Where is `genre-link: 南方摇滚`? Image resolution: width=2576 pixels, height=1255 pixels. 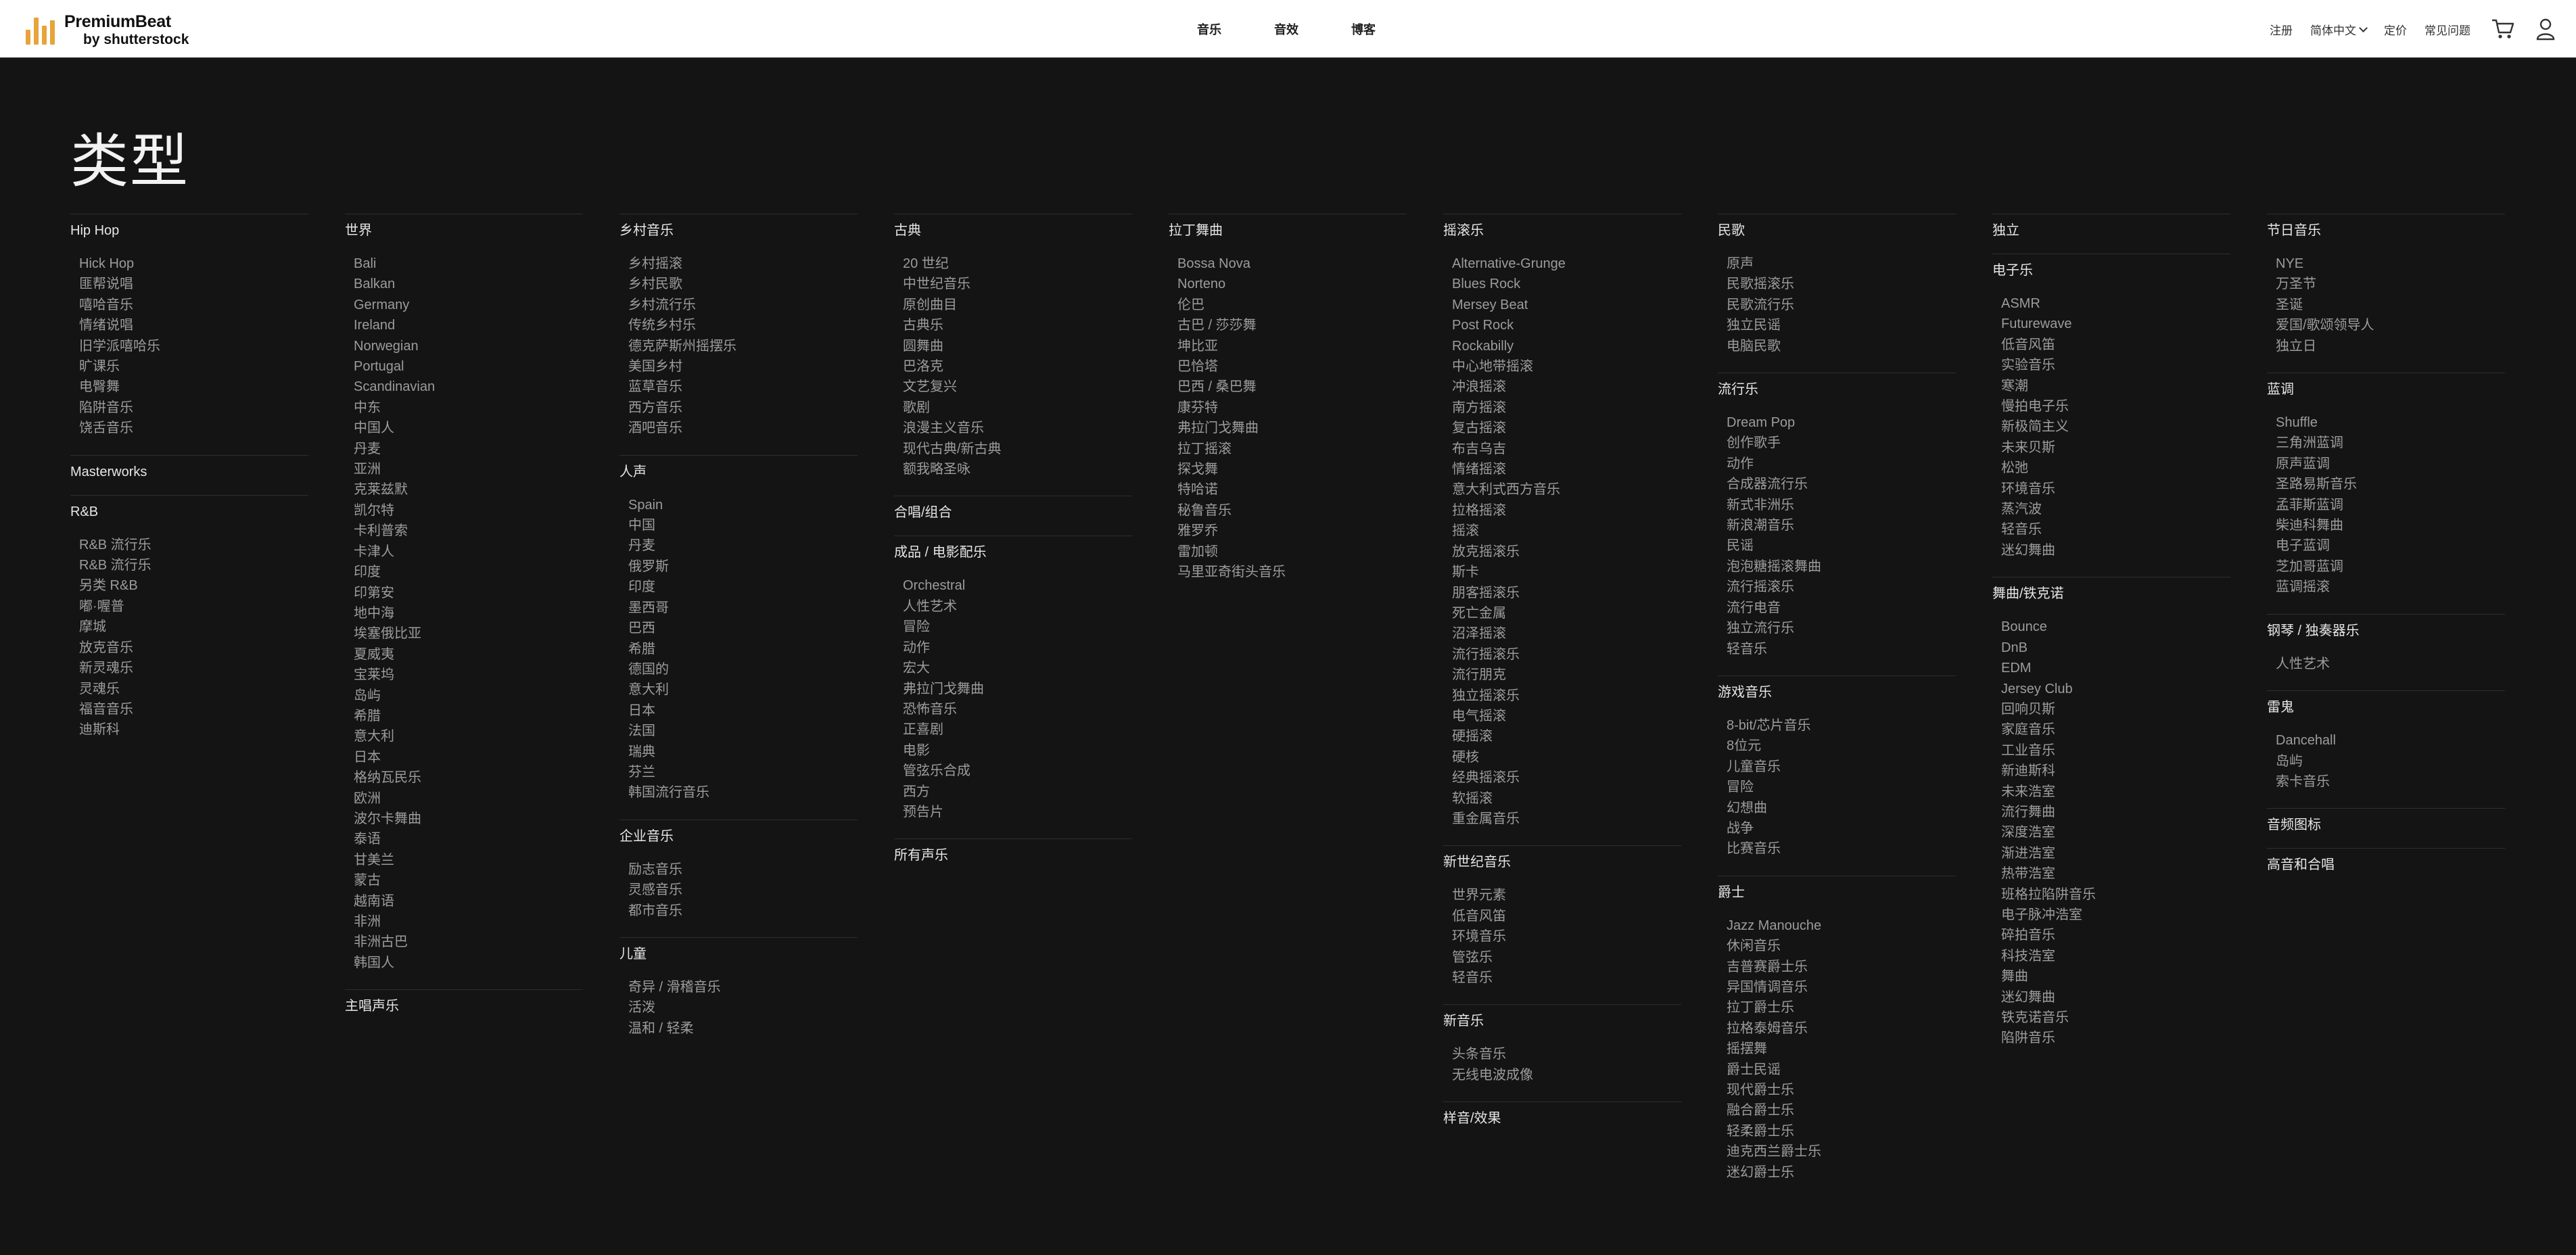
genre-link: 南方摇滚 is located at coordinates (1566, 408).